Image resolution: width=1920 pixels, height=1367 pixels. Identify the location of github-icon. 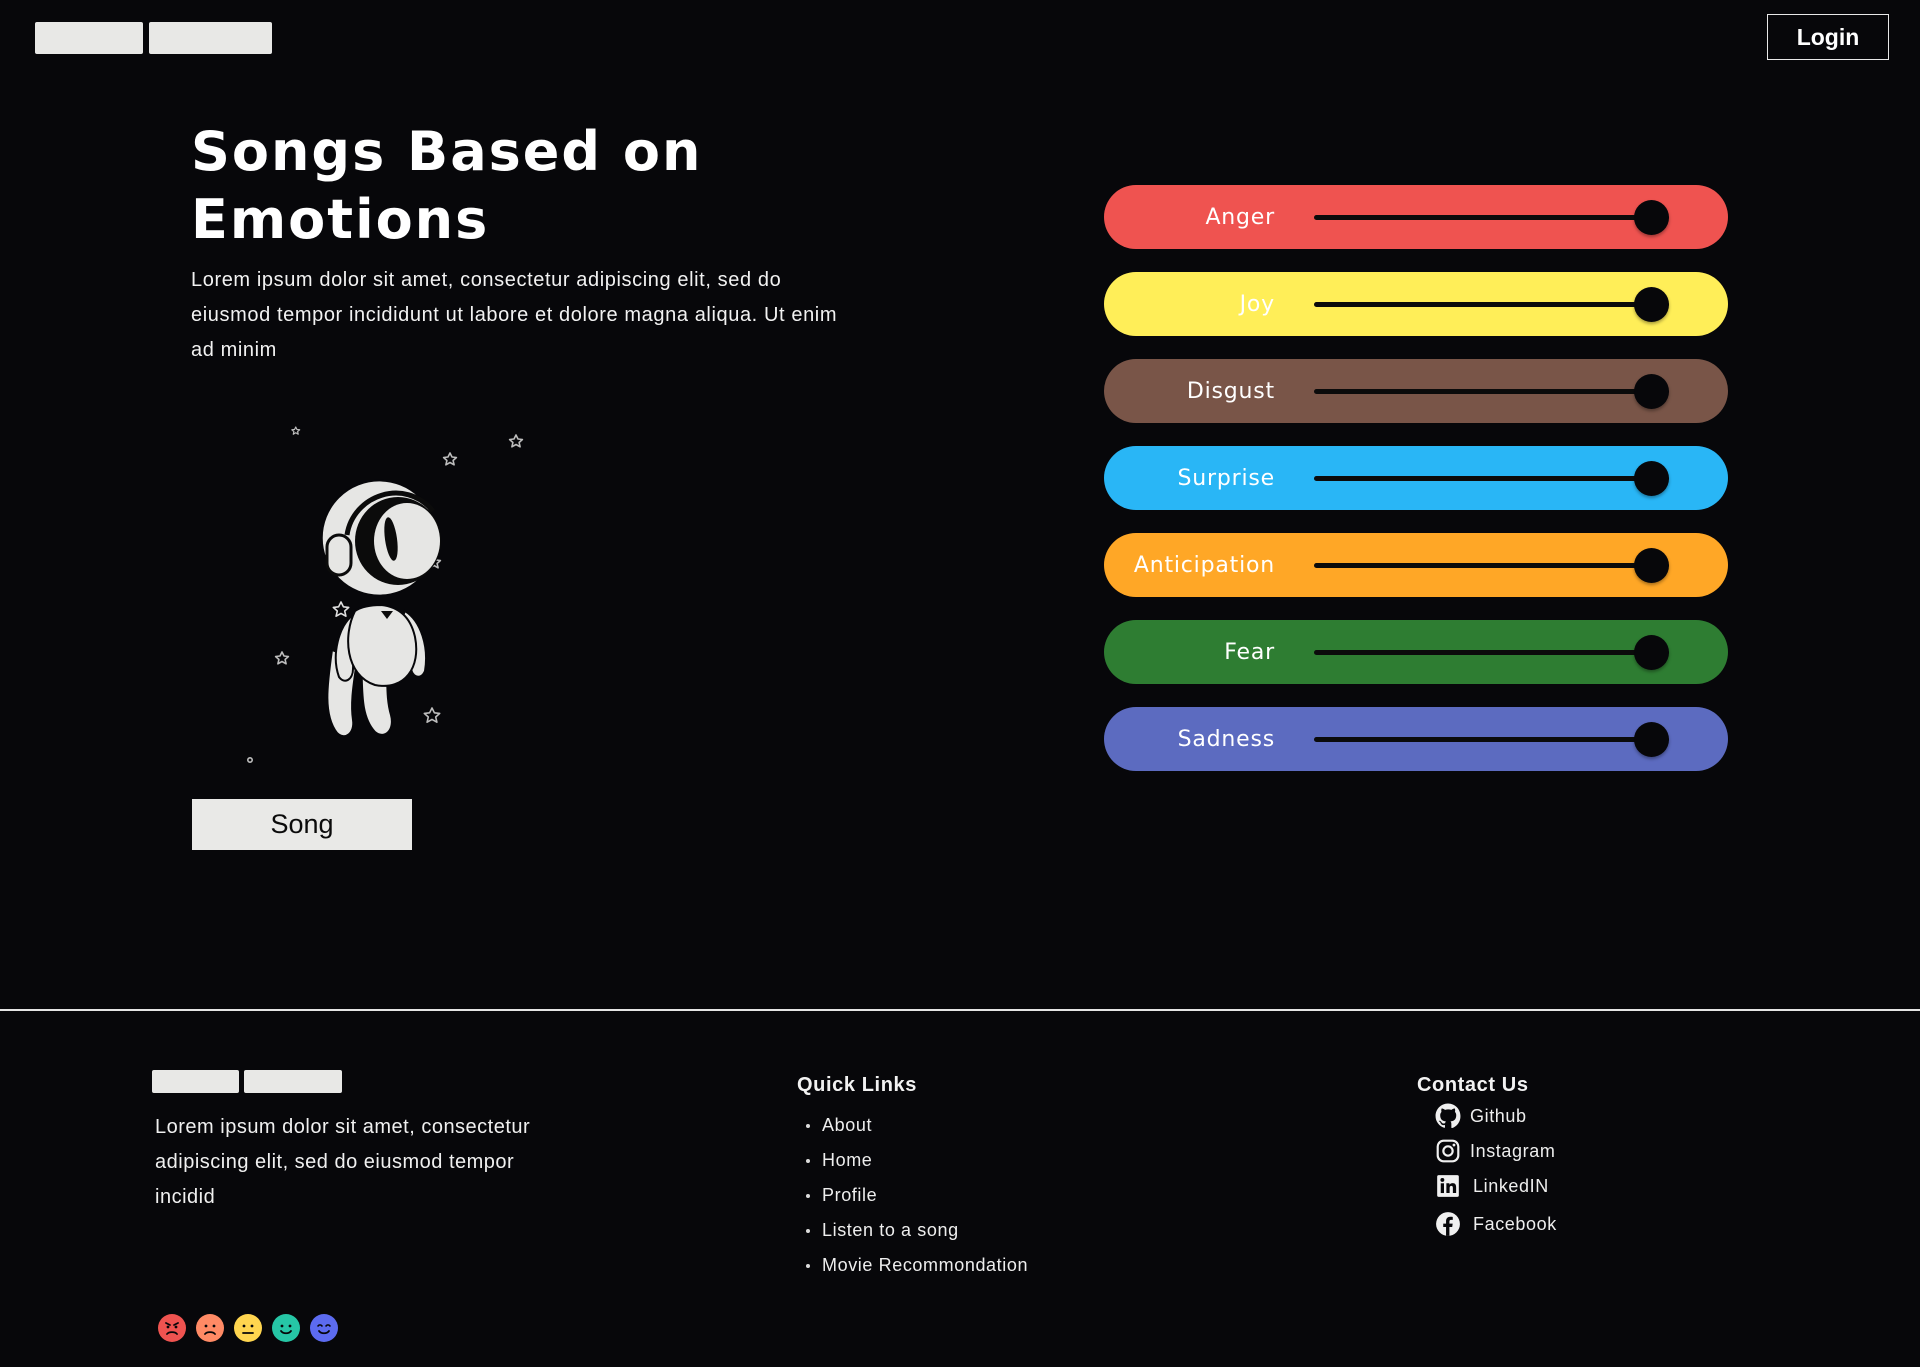
(1448, 1116).